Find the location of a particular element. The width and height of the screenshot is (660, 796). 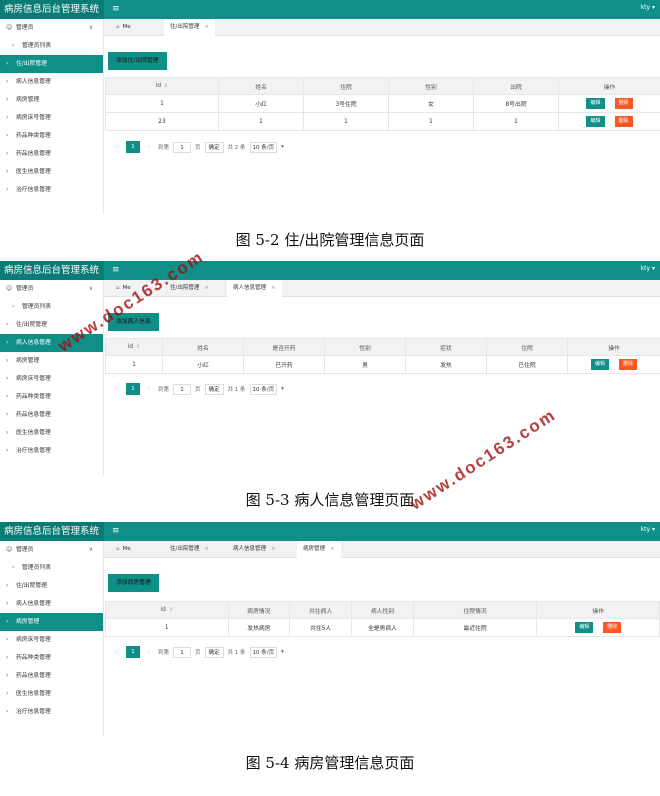

page-unit-label: 页 is located at coordinates (198, 653).